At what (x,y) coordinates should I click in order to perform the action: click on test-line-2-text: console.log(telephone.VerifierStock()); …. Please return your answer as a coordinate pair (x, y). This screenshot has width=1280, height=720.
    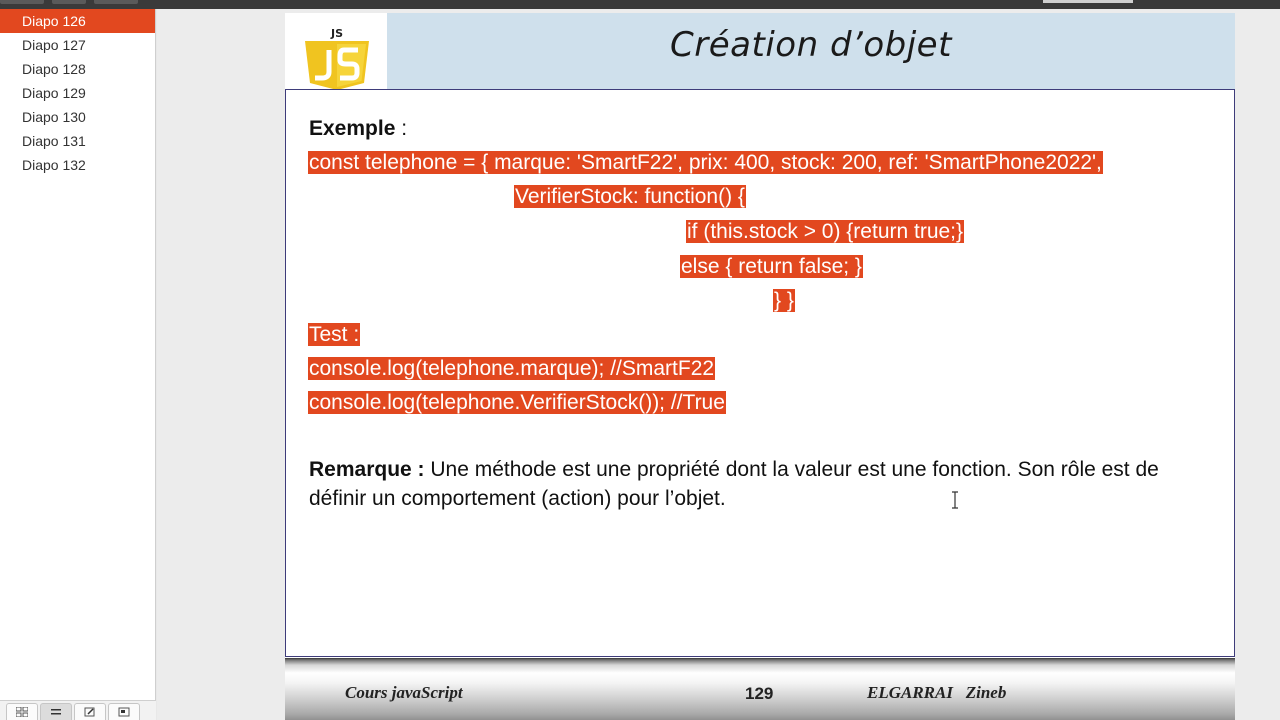
    Looking at the image, I should click on (517, 402).